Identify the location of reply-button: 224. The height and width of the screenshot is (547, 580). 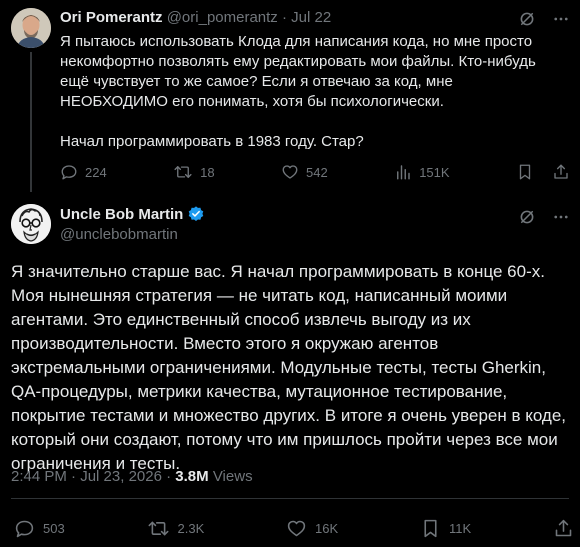
(83, 172).